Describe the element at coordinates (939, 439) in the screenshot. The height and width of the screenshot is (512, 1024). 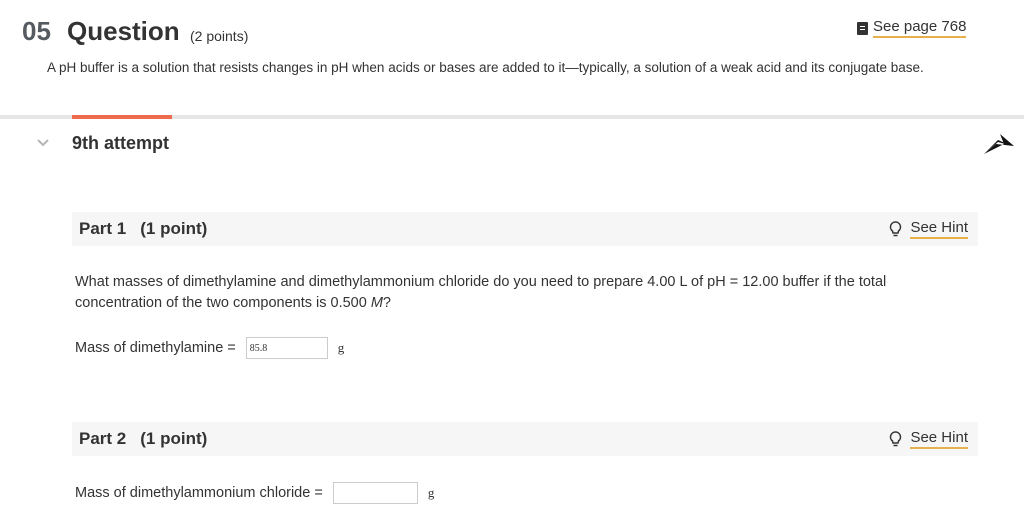
I see `part-2-hint-label: See Hint` at that location.